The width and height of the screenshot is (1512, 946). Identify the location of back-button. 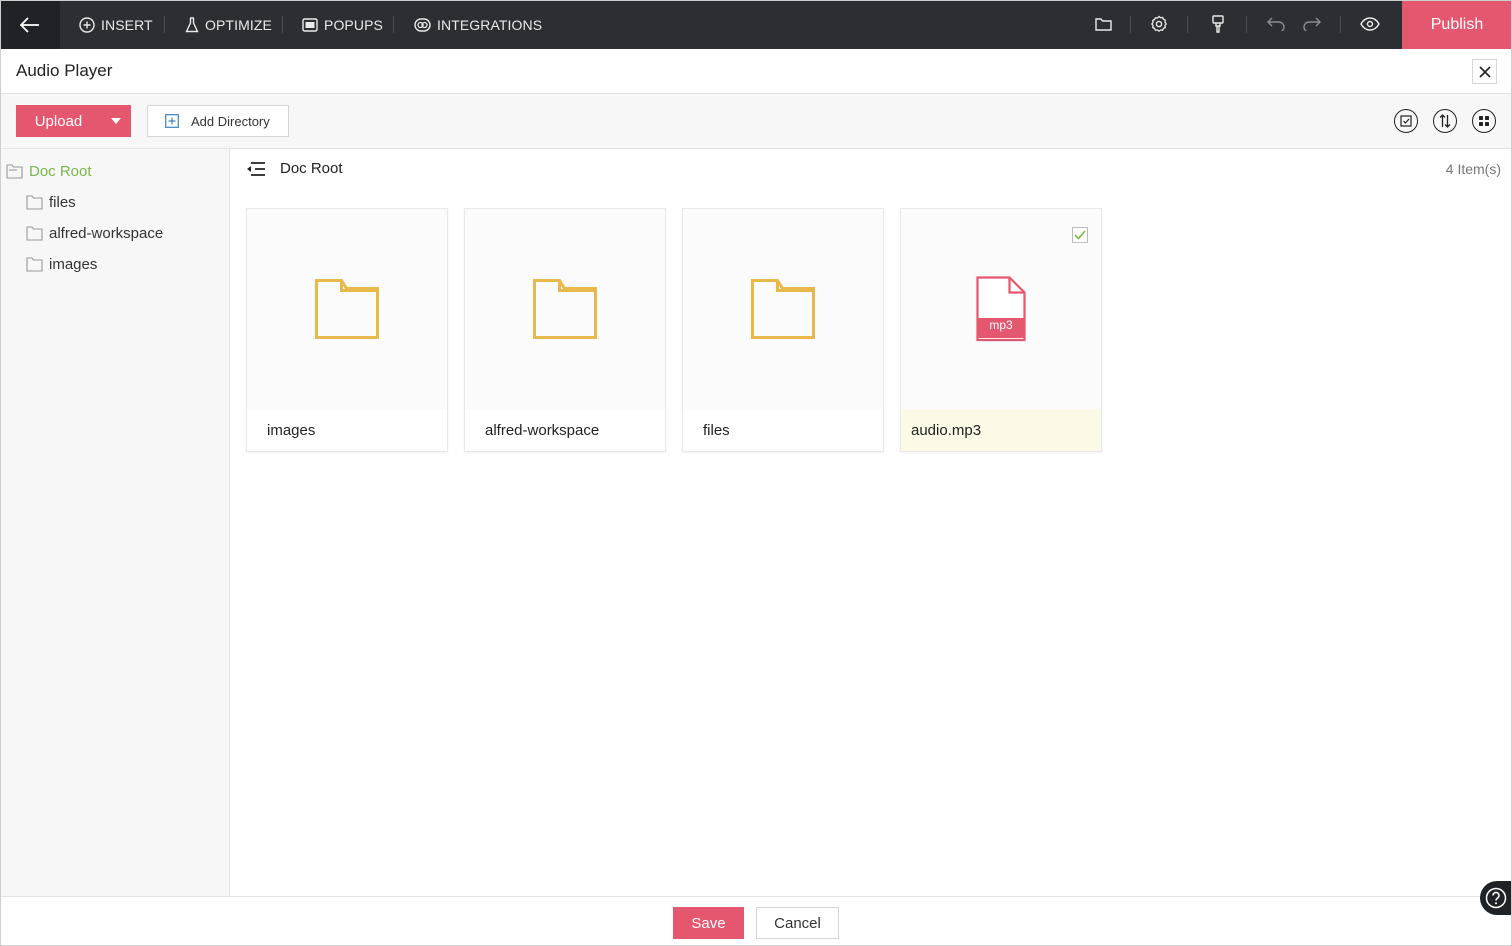
(30, 24).